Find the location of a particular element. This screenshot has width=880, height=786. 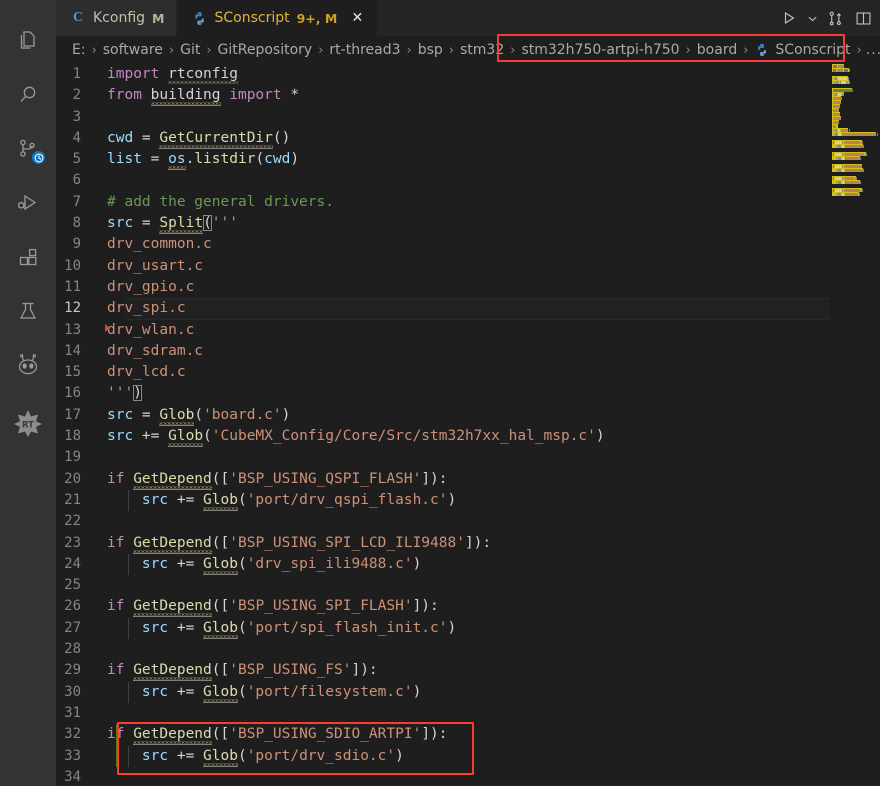

breadcrumb-item: bsp is located at coordinates (430, 50).